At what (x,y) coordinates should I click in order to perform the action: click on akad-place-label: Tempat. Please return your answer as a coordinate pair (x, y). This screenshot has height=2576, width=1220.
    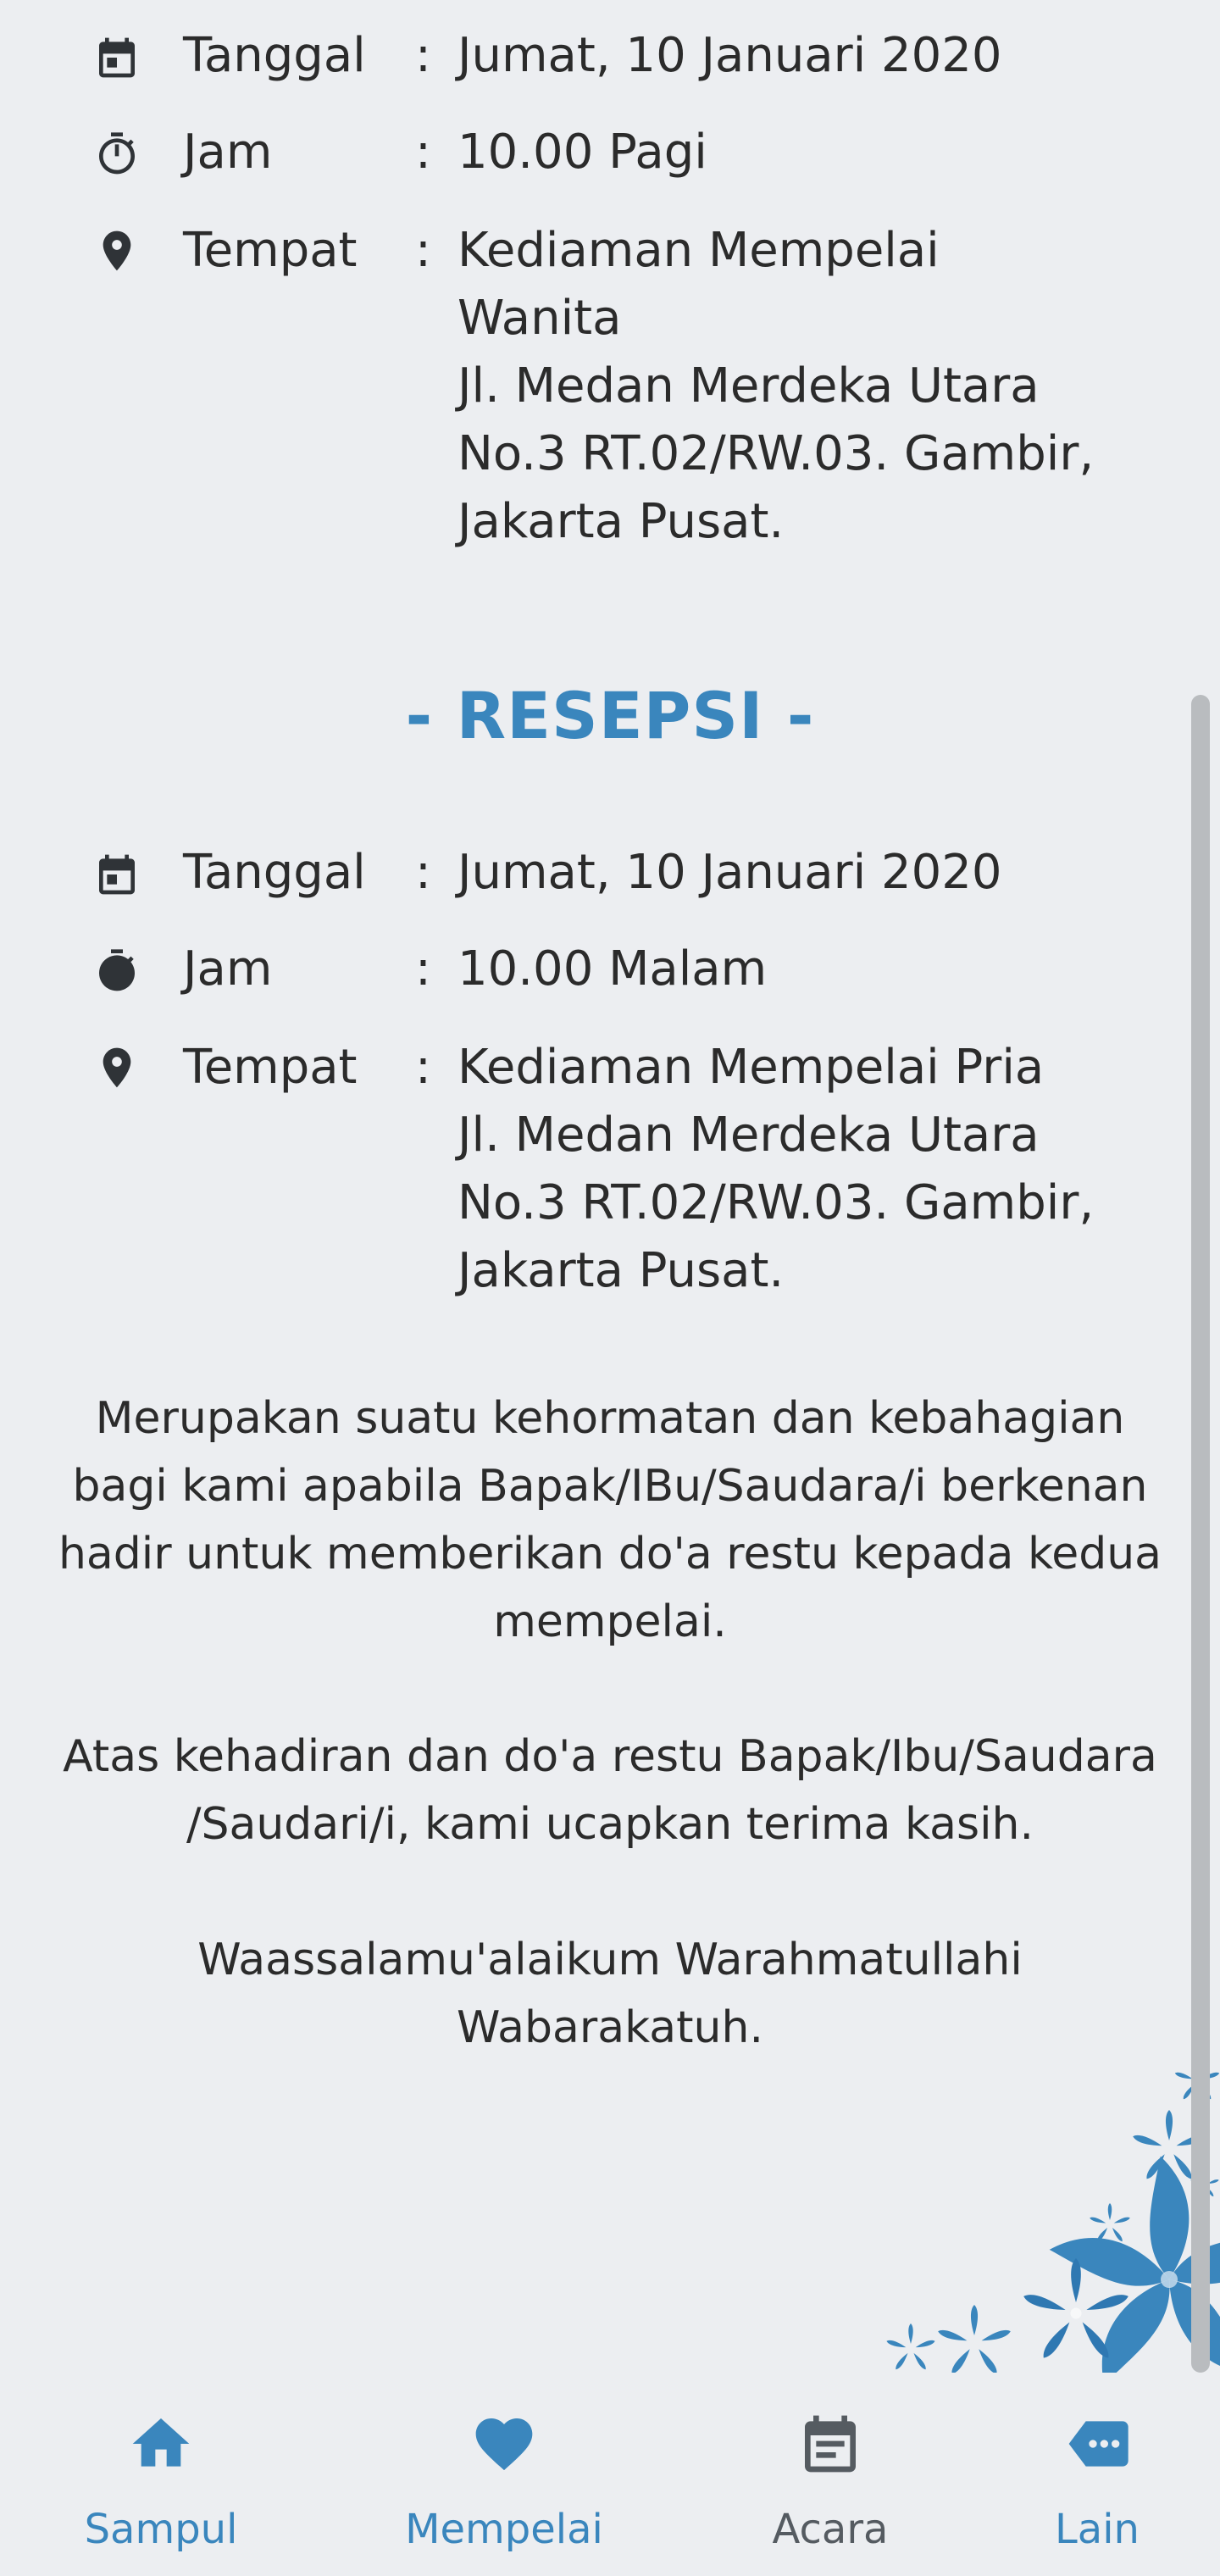
    Looking at the image, I should click on (270, 250).